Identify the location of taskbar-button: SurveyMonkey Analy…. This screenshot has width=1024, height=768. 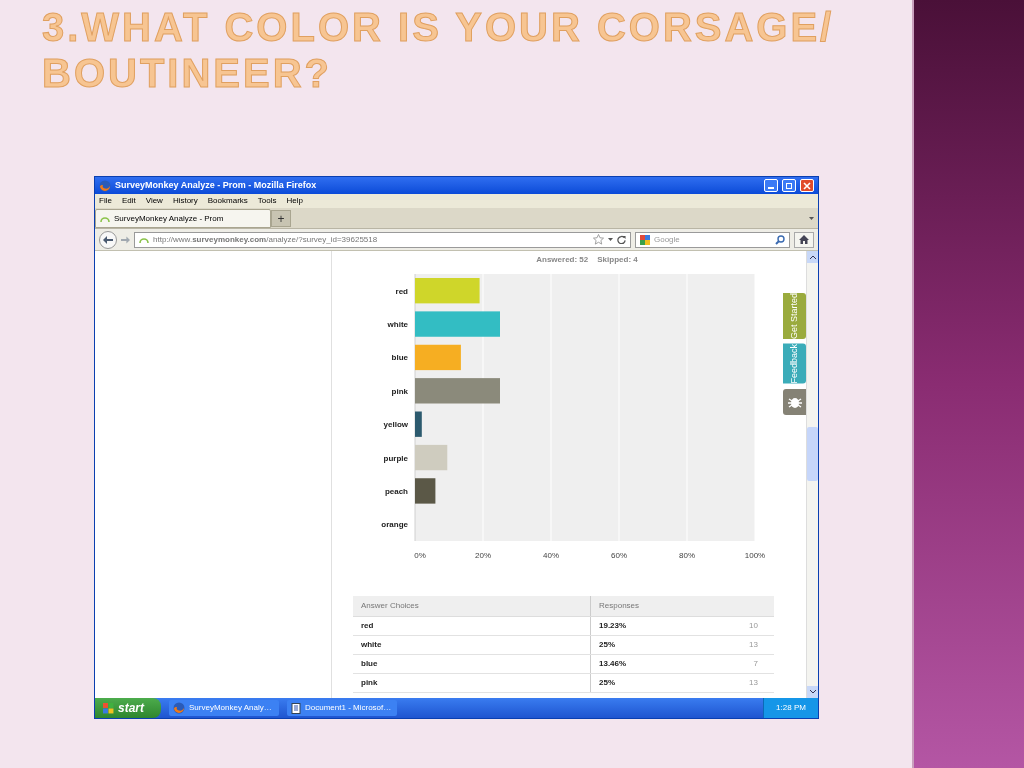
(224, 708).